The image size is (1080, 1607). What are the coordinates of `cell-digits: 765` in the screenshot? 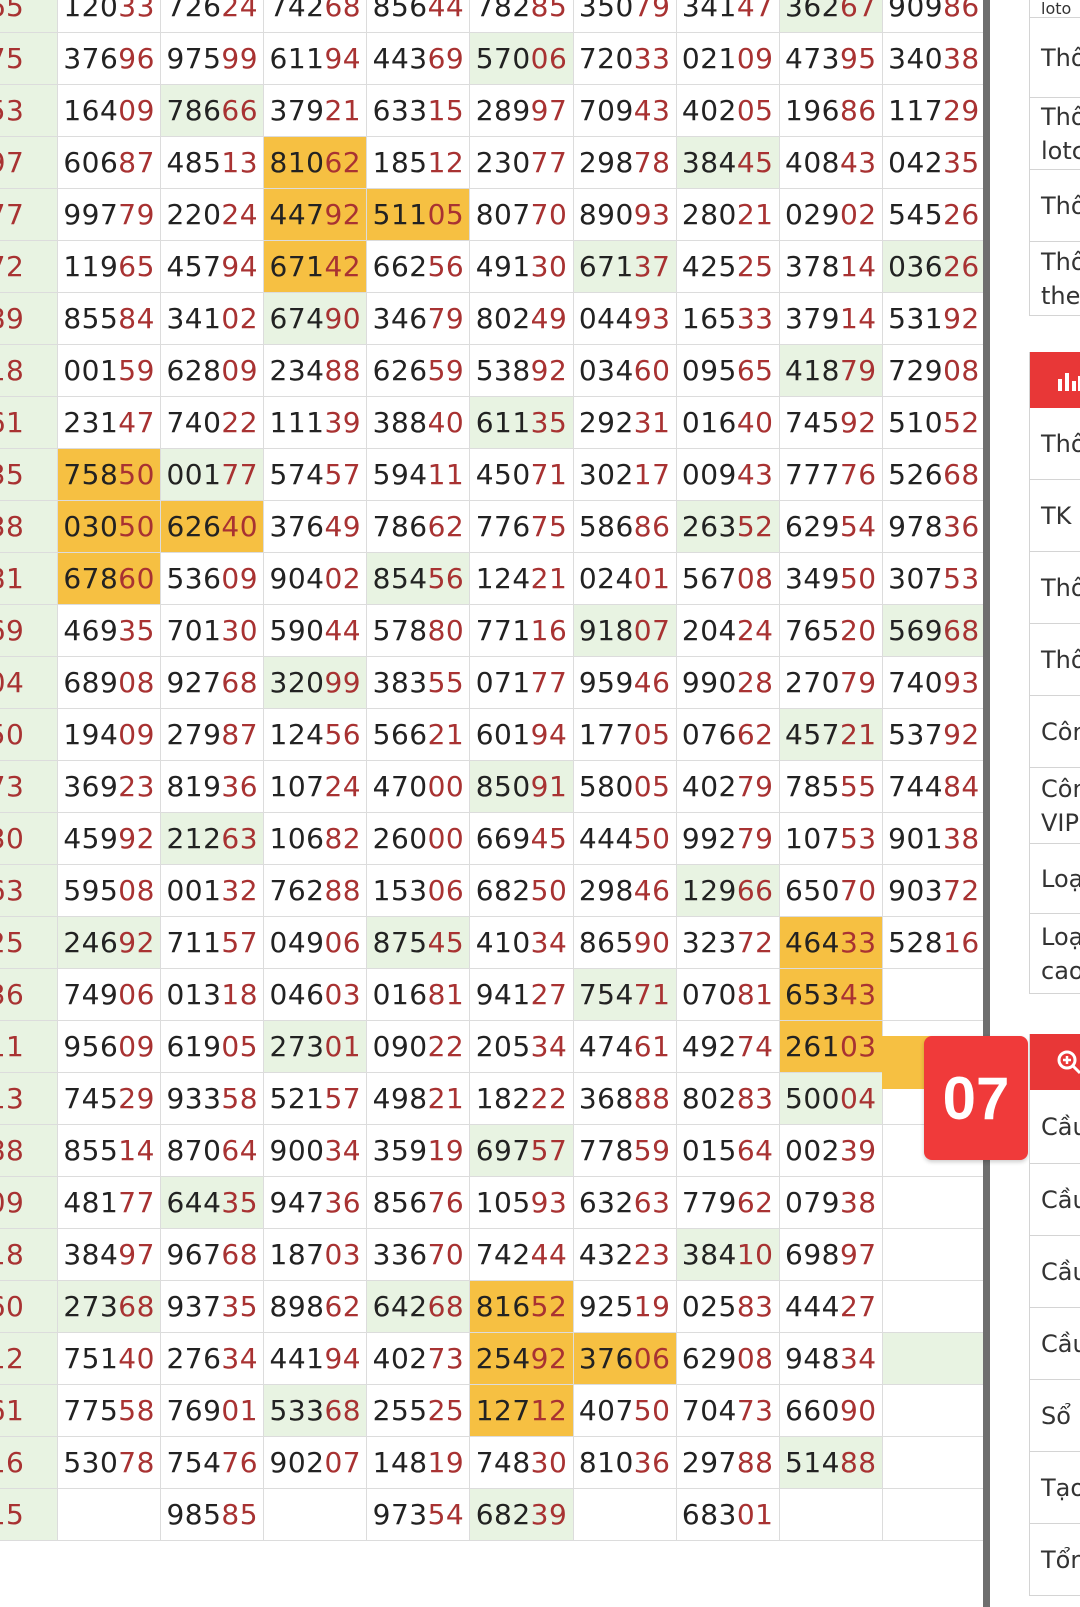 It's located at (812, 630).